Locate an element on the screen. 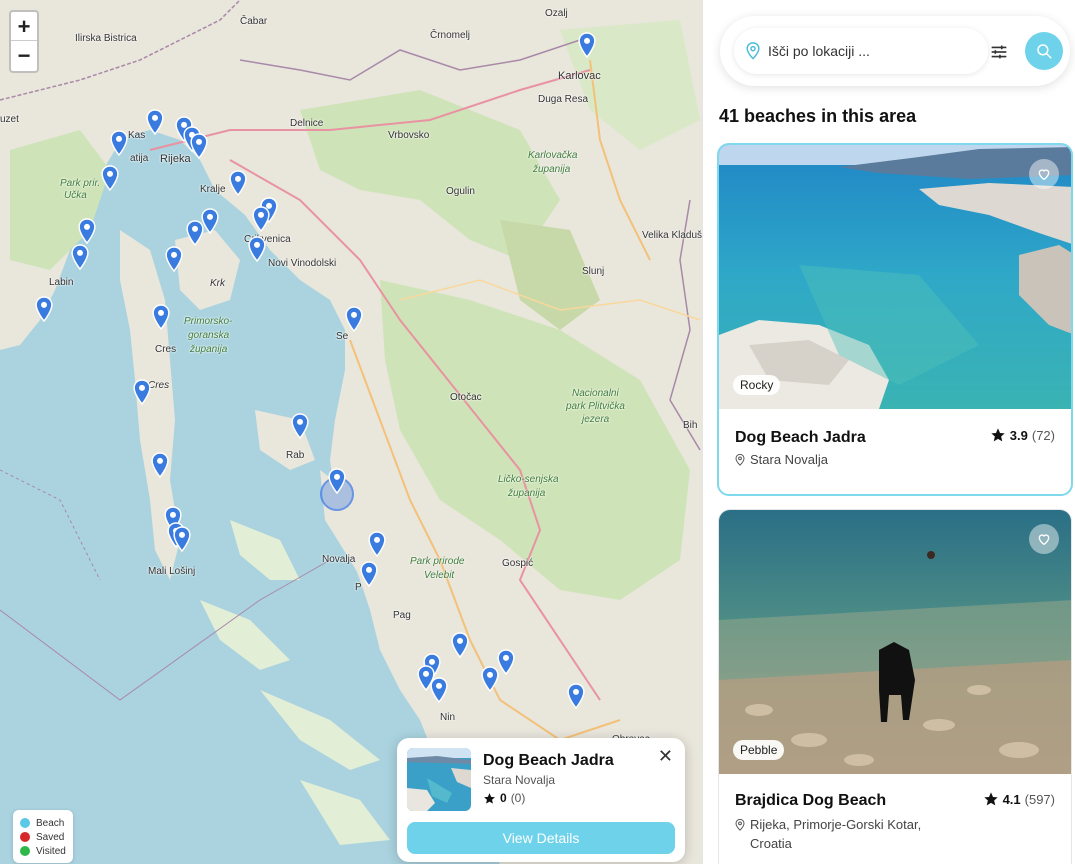  map-label: Ilirska Bistrica is located at coordinates (106, 38).